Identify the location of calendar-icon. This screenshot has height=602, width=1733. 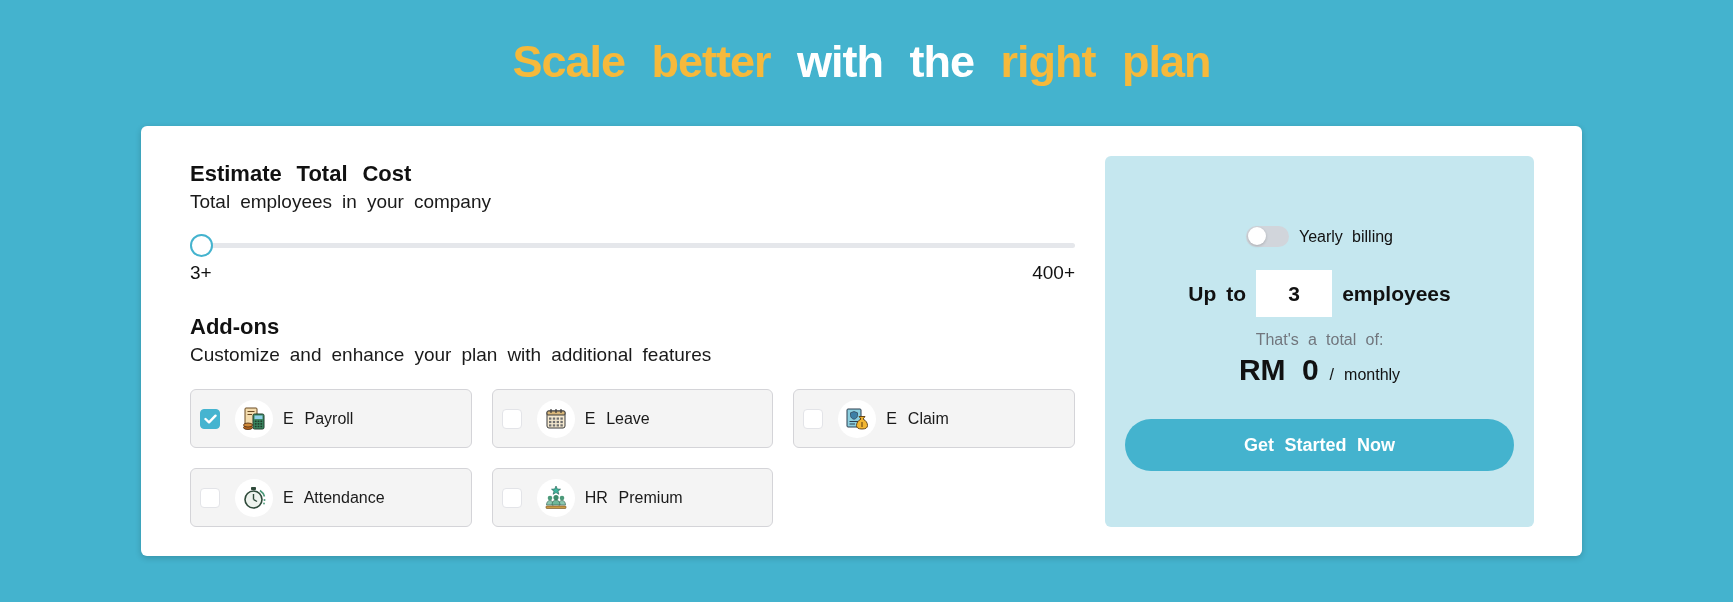
(555, 418).